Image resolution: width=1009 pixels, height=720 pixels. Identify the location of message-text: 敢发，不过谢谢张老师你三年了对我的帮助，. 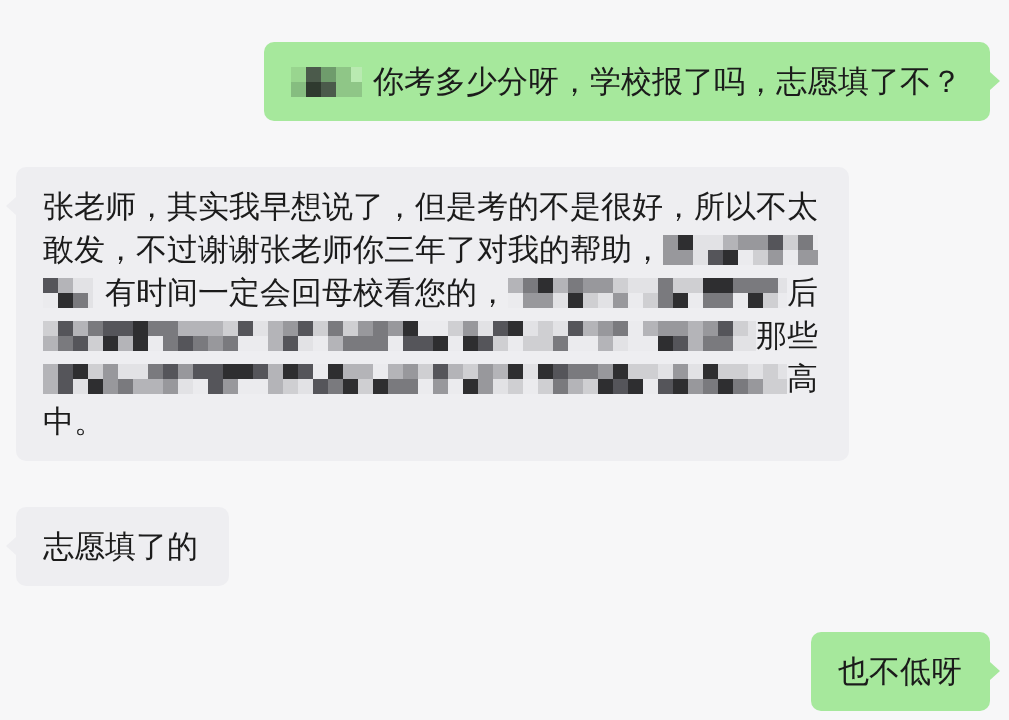
(353, 249).